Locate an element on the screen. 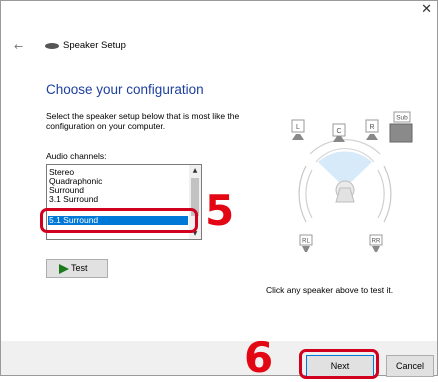 This screenshot has height=382, width=438. step-6-label: 6 is located at coordinates (259, 357).